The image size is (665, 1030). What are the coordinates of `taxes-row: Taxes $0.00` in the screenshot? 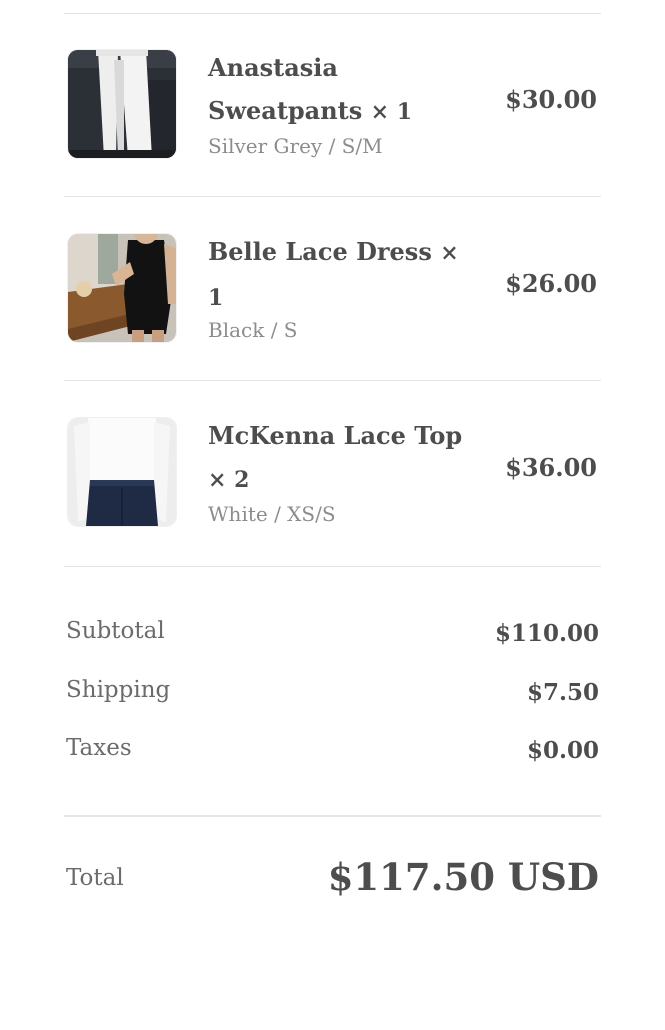 It's located at (332, 755).